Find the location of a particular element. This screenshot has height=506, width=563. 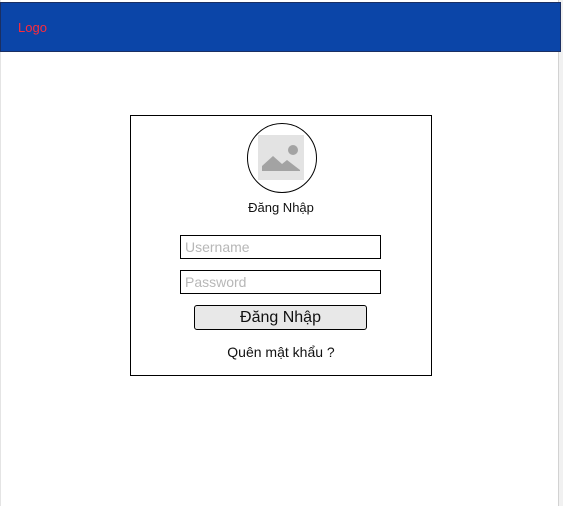

login-button: Đăng Nhập is located at coordinates (280, 317).